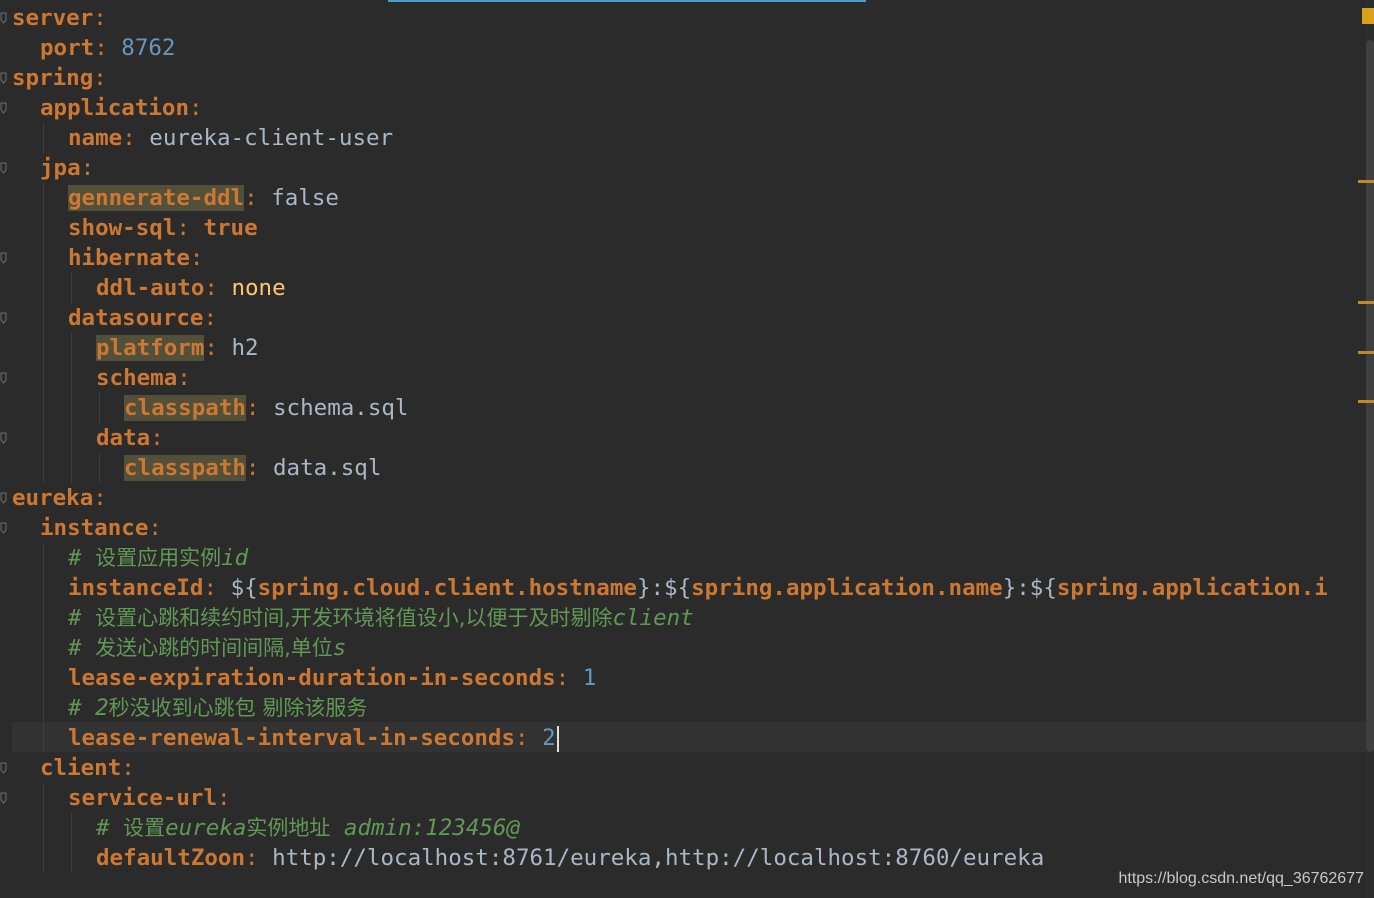 The image size is (1374, 898). I want to click on code-line: gennerate-ddl: false, so click(175, 198).